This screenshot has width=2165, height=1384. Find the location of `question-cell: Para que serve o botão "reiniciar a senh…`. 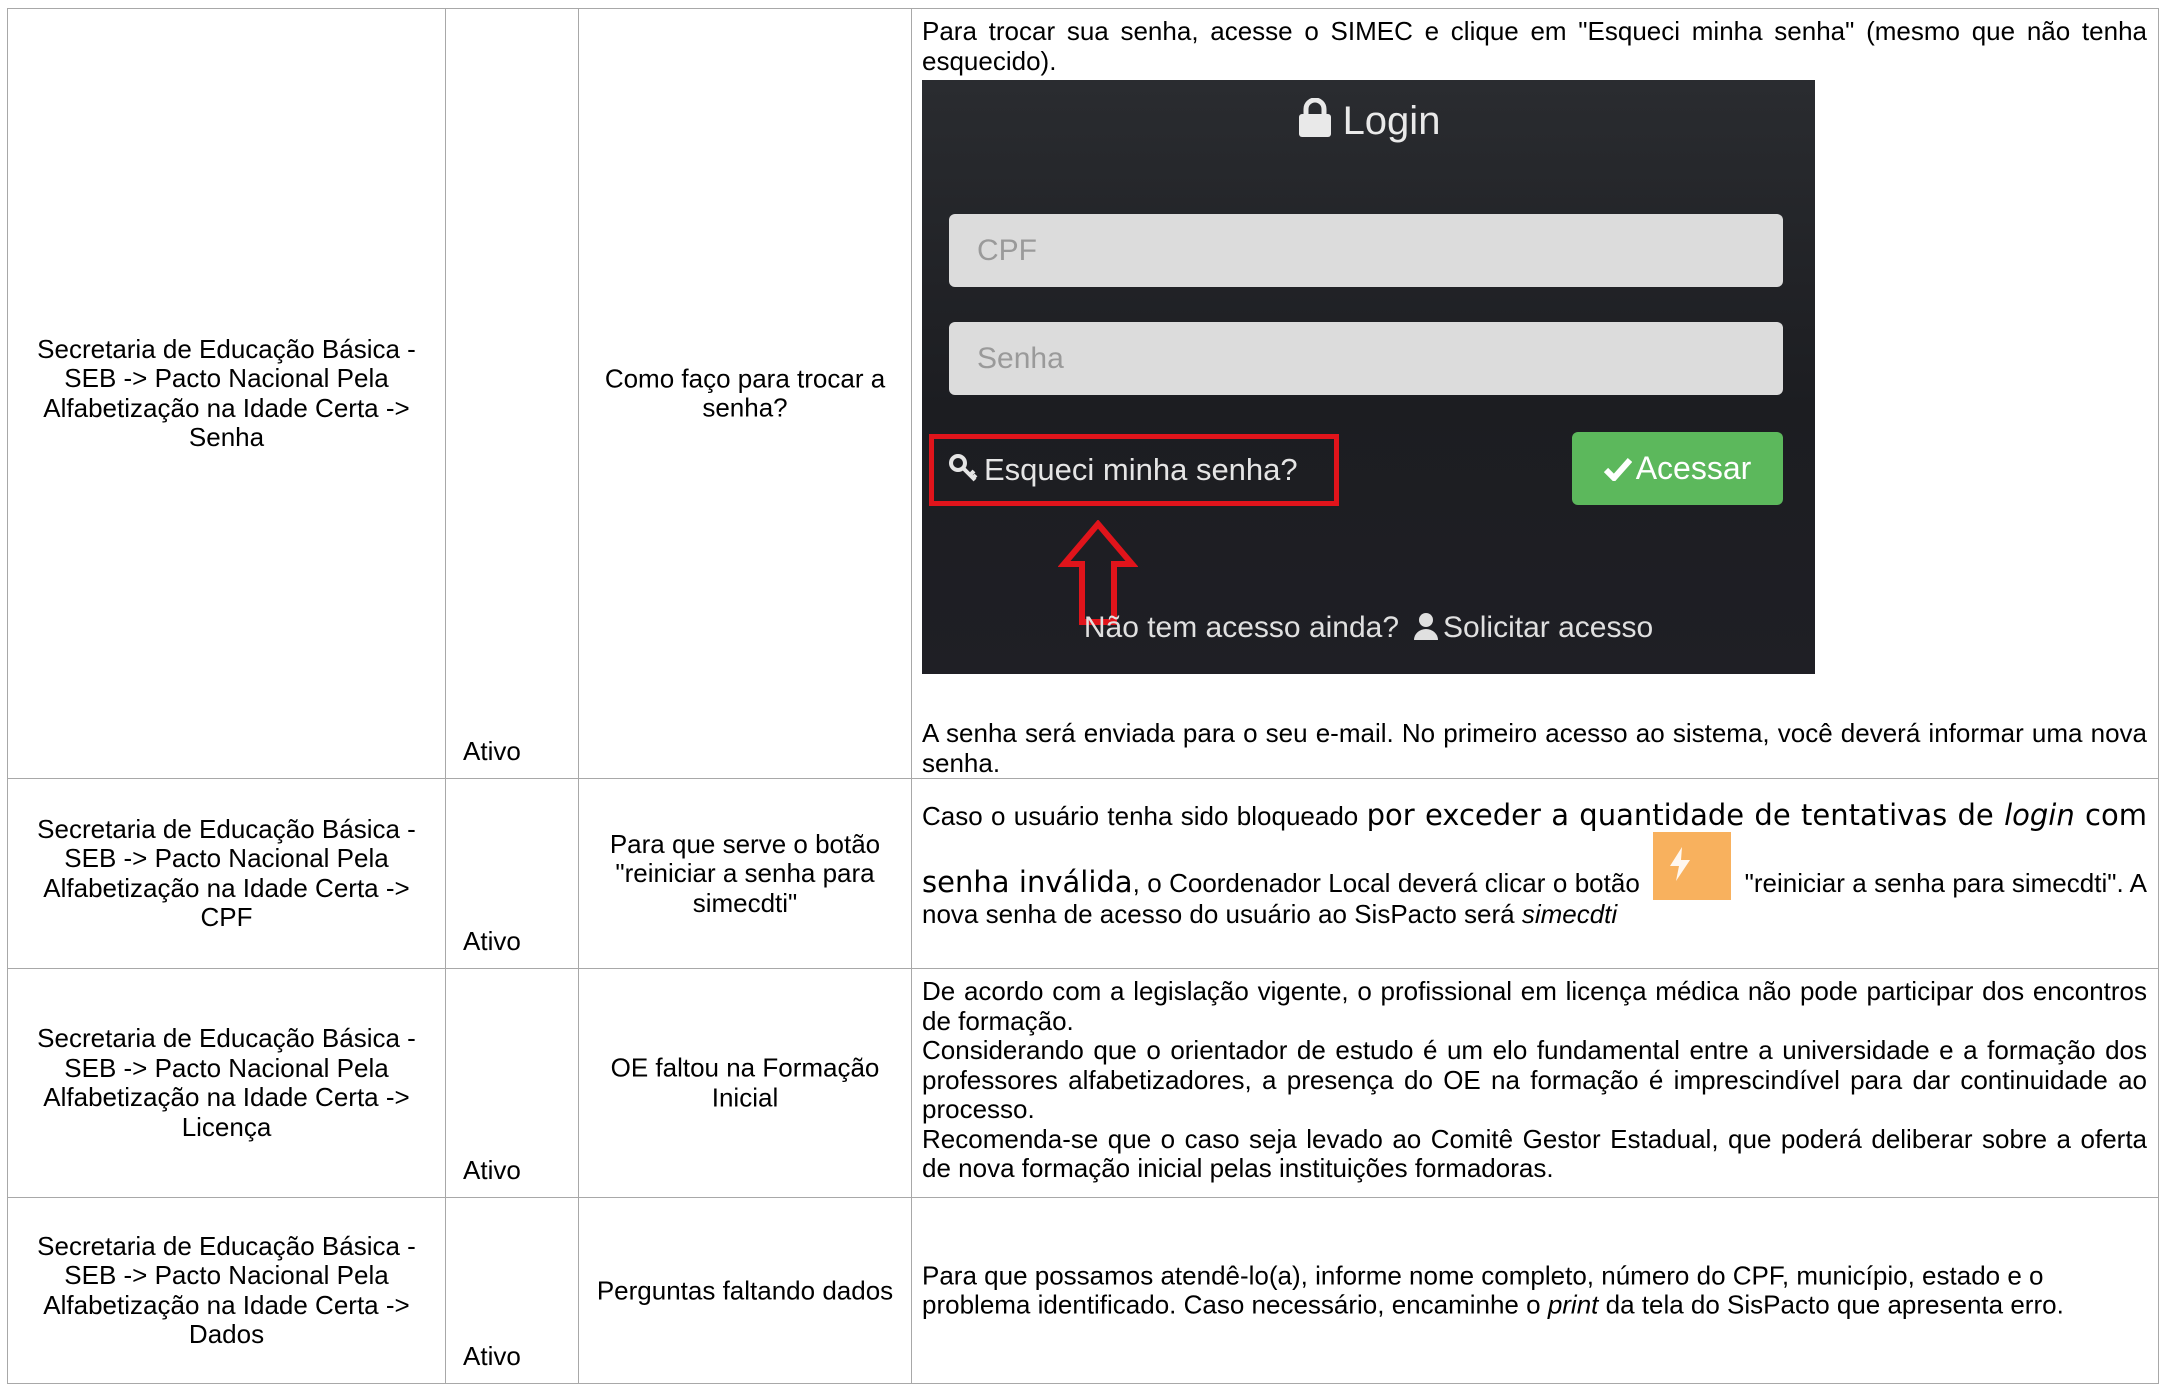

question-cell: Para que serve o botão "reiniciar a senh… is located at coordinates (745, 873).